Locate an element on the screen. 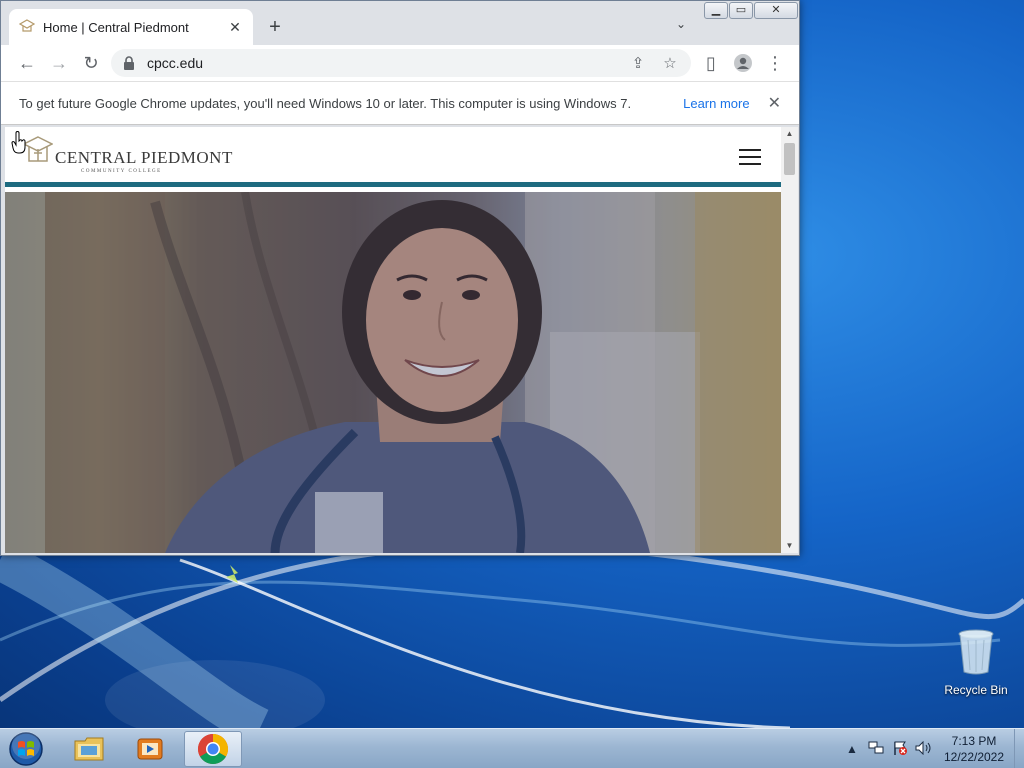 Image resolution: width=1024 pixels, height=768 pixels. tab-strip: Home | Central Piedmont ✕ + ⌄ ▁ ▭ ✕ is located at coordinates (400, 23).